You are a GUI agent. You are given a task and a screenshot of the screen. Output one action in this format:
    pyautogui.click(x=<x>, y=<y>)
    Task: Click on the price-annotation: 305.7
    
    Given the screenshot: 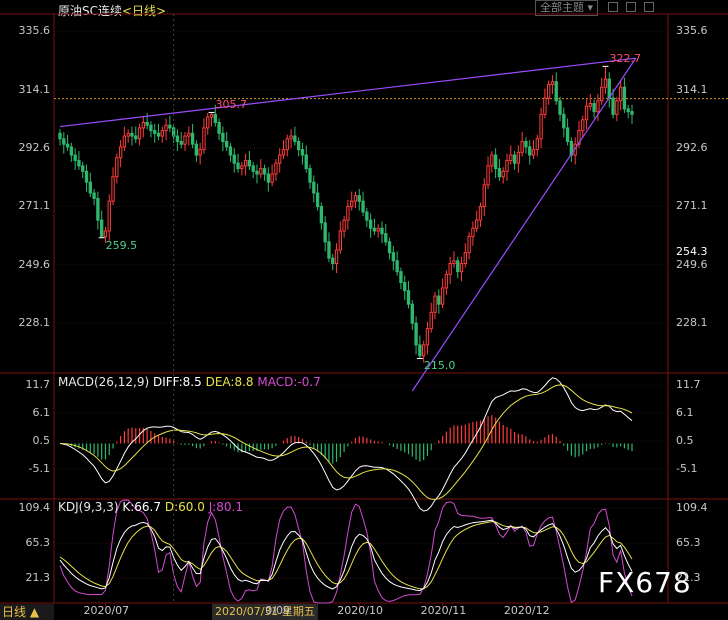 What is the action you would take?
    pyautogui.click(x=231, y=105)
    